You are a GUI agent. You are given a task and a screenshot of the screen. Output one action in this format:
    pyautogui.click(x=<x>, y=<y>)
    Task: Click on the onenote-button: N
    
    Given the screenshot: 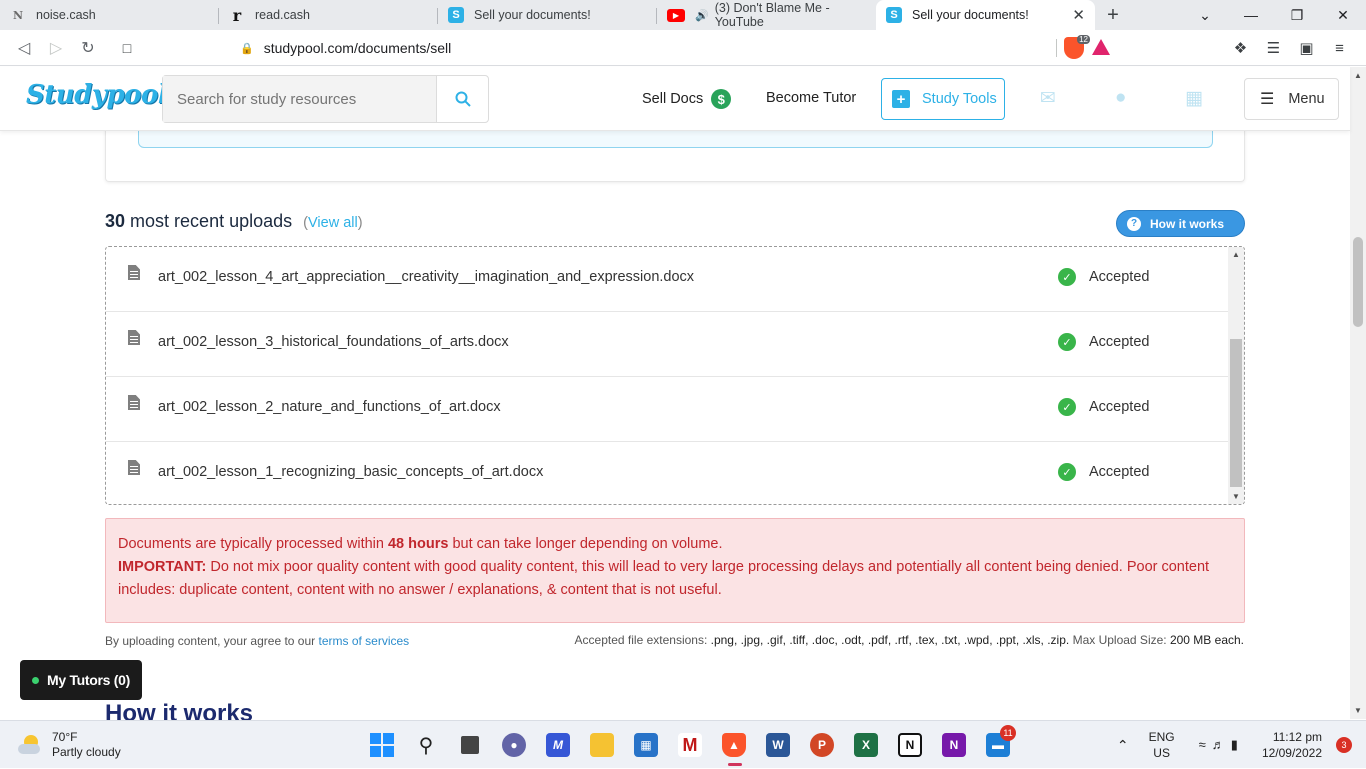 What is the action you would take?
    pyautogui.click(x=954, y=745)
    